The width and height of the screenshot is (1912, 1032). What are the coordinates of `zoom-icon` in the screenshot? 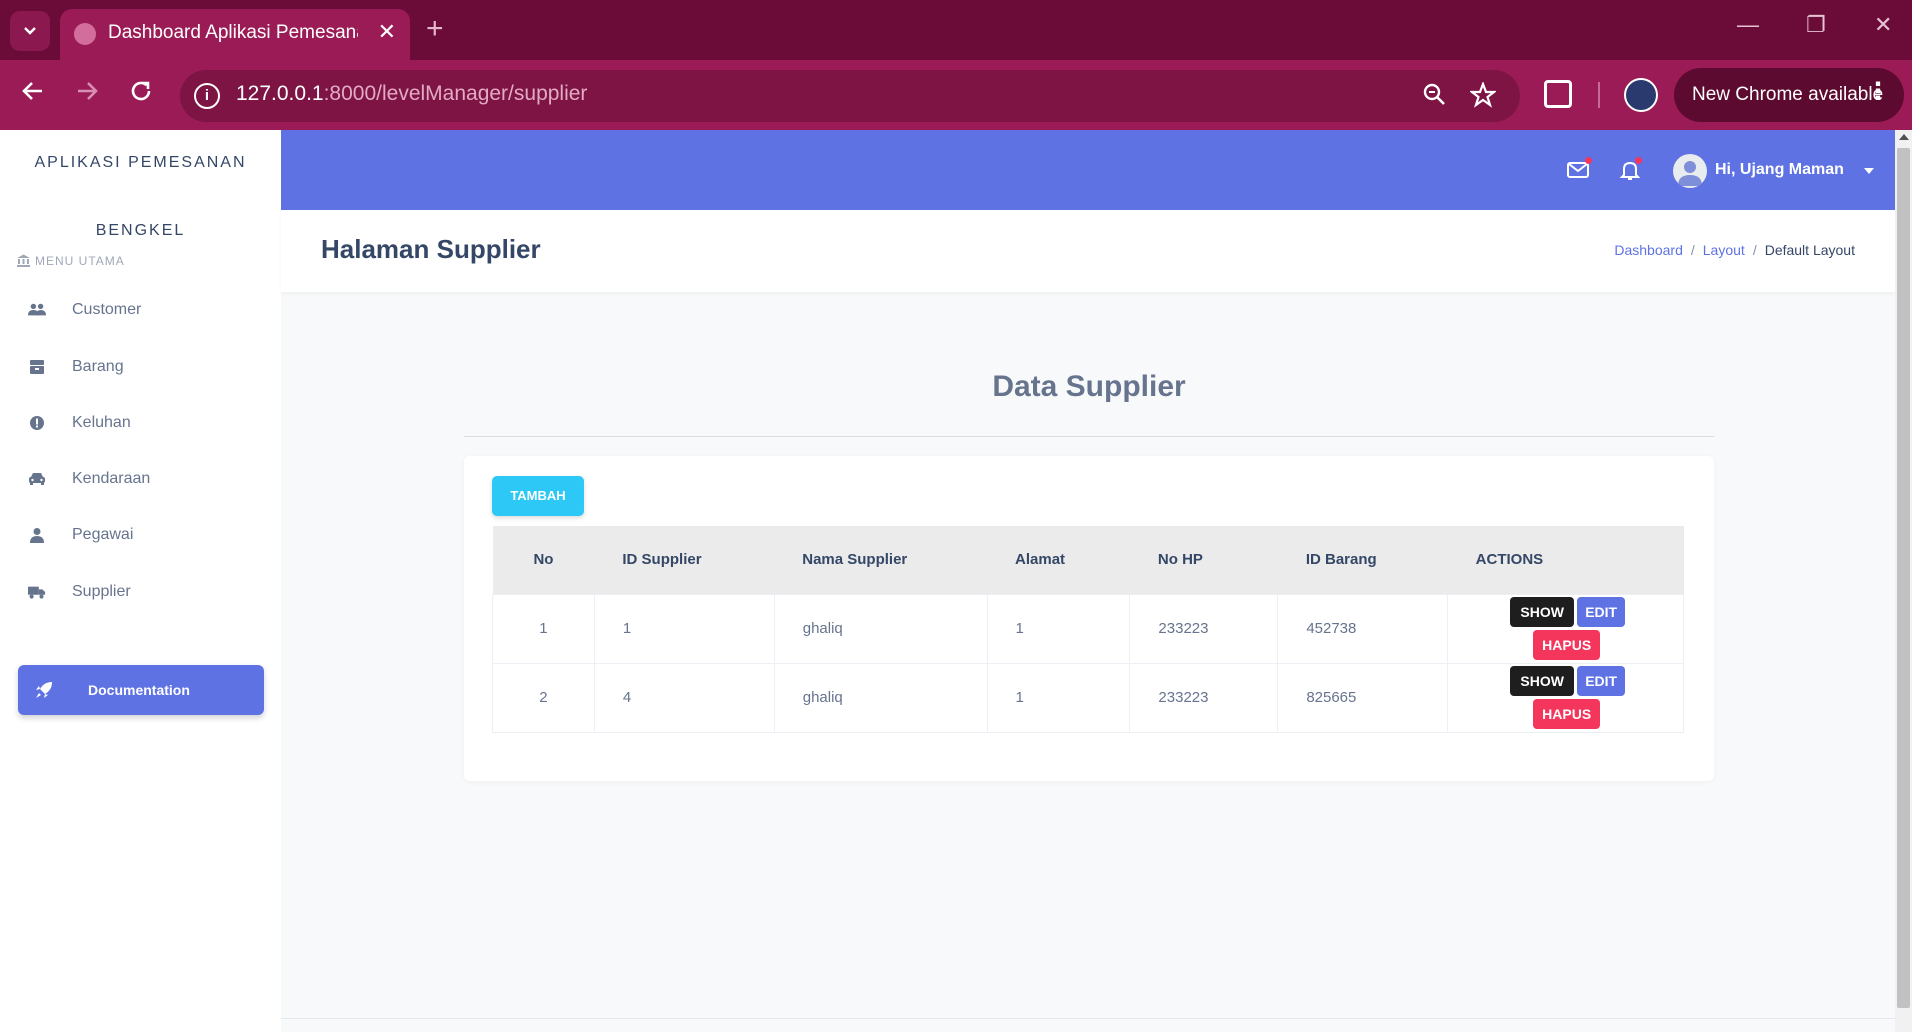 It's located at (1434, 96).